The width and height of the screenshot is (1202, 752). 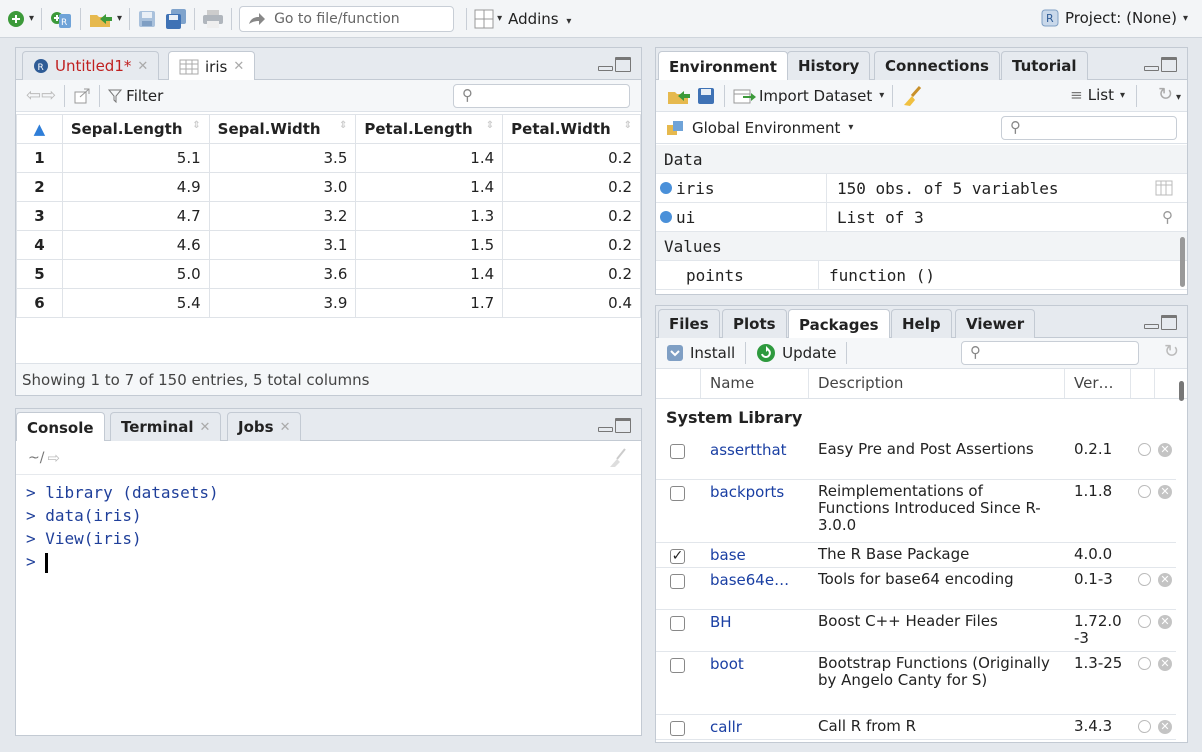 What do you see at coordinates (53, 458) in the screenshot?
I see `goto-dir-arrow-icon: ⇨` at bounding box center [53, 458].